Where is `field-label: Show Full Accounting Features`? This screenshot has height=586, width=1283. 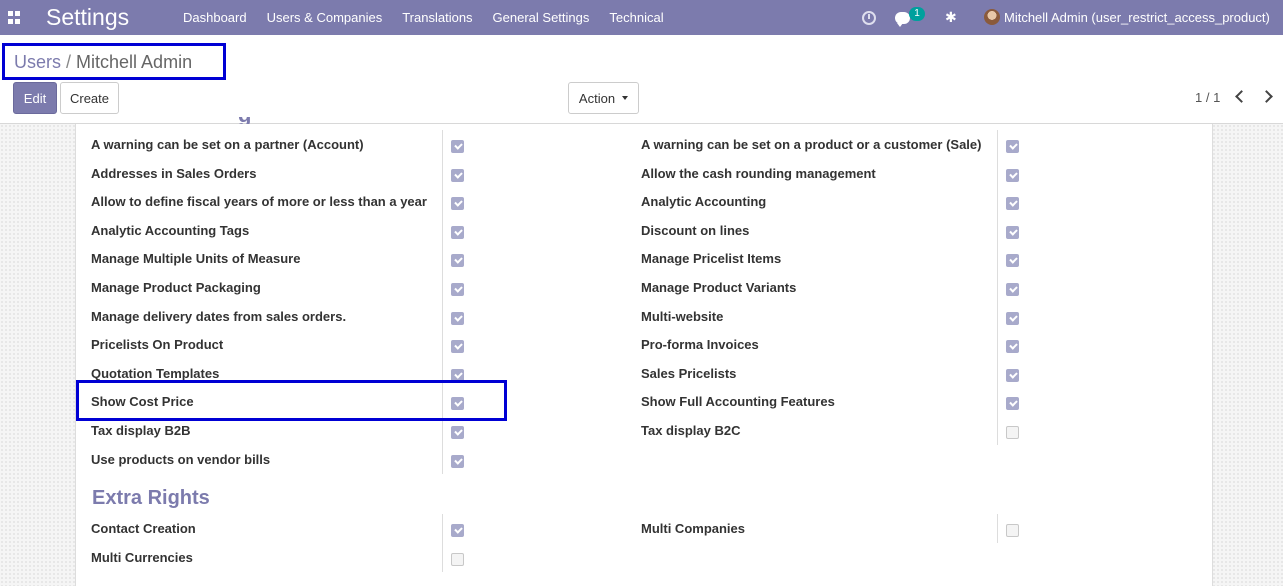
field-label: Show Full Accounting Features is located at coordinates (738, 402).